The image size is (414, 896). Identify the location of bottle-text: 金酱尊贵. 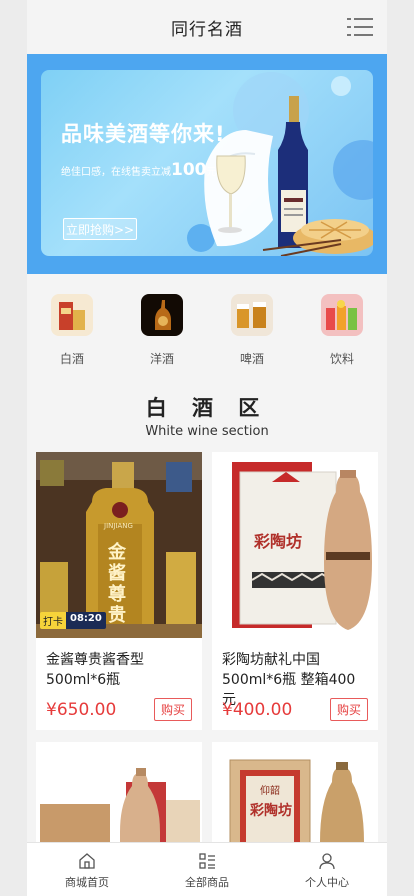
(117, 584).